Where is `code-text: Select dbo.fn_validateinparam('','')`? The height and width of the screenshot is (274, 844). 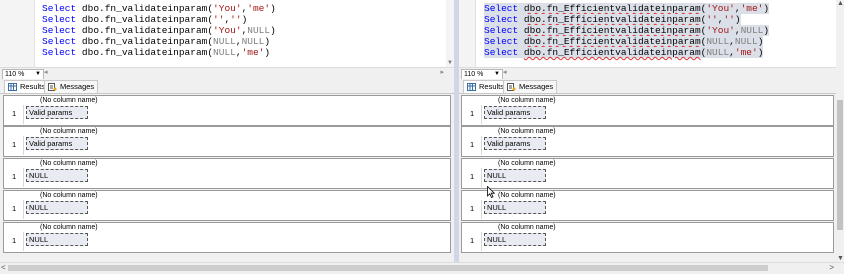 code-text: Select dbo.fn_validateinparam('','') is located at coordinates (144, 19).